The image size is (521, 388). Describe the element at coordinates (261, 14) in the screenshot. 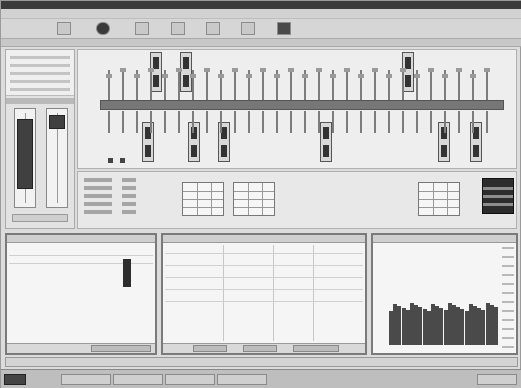

I see `menu-bar` at that location.